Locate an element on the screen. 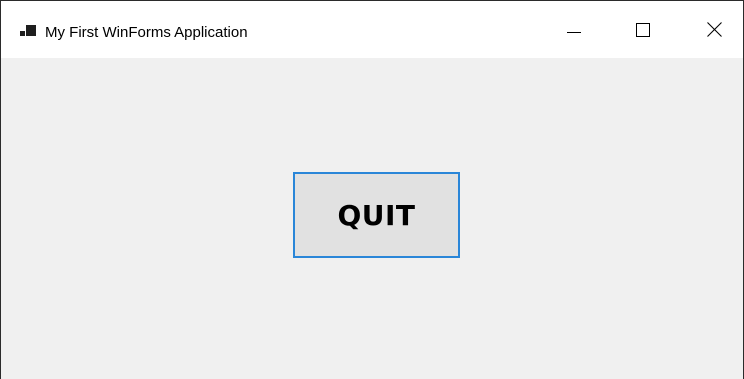 The image size is (744, 379). maximize-icon is located at coordinates (643, 29).